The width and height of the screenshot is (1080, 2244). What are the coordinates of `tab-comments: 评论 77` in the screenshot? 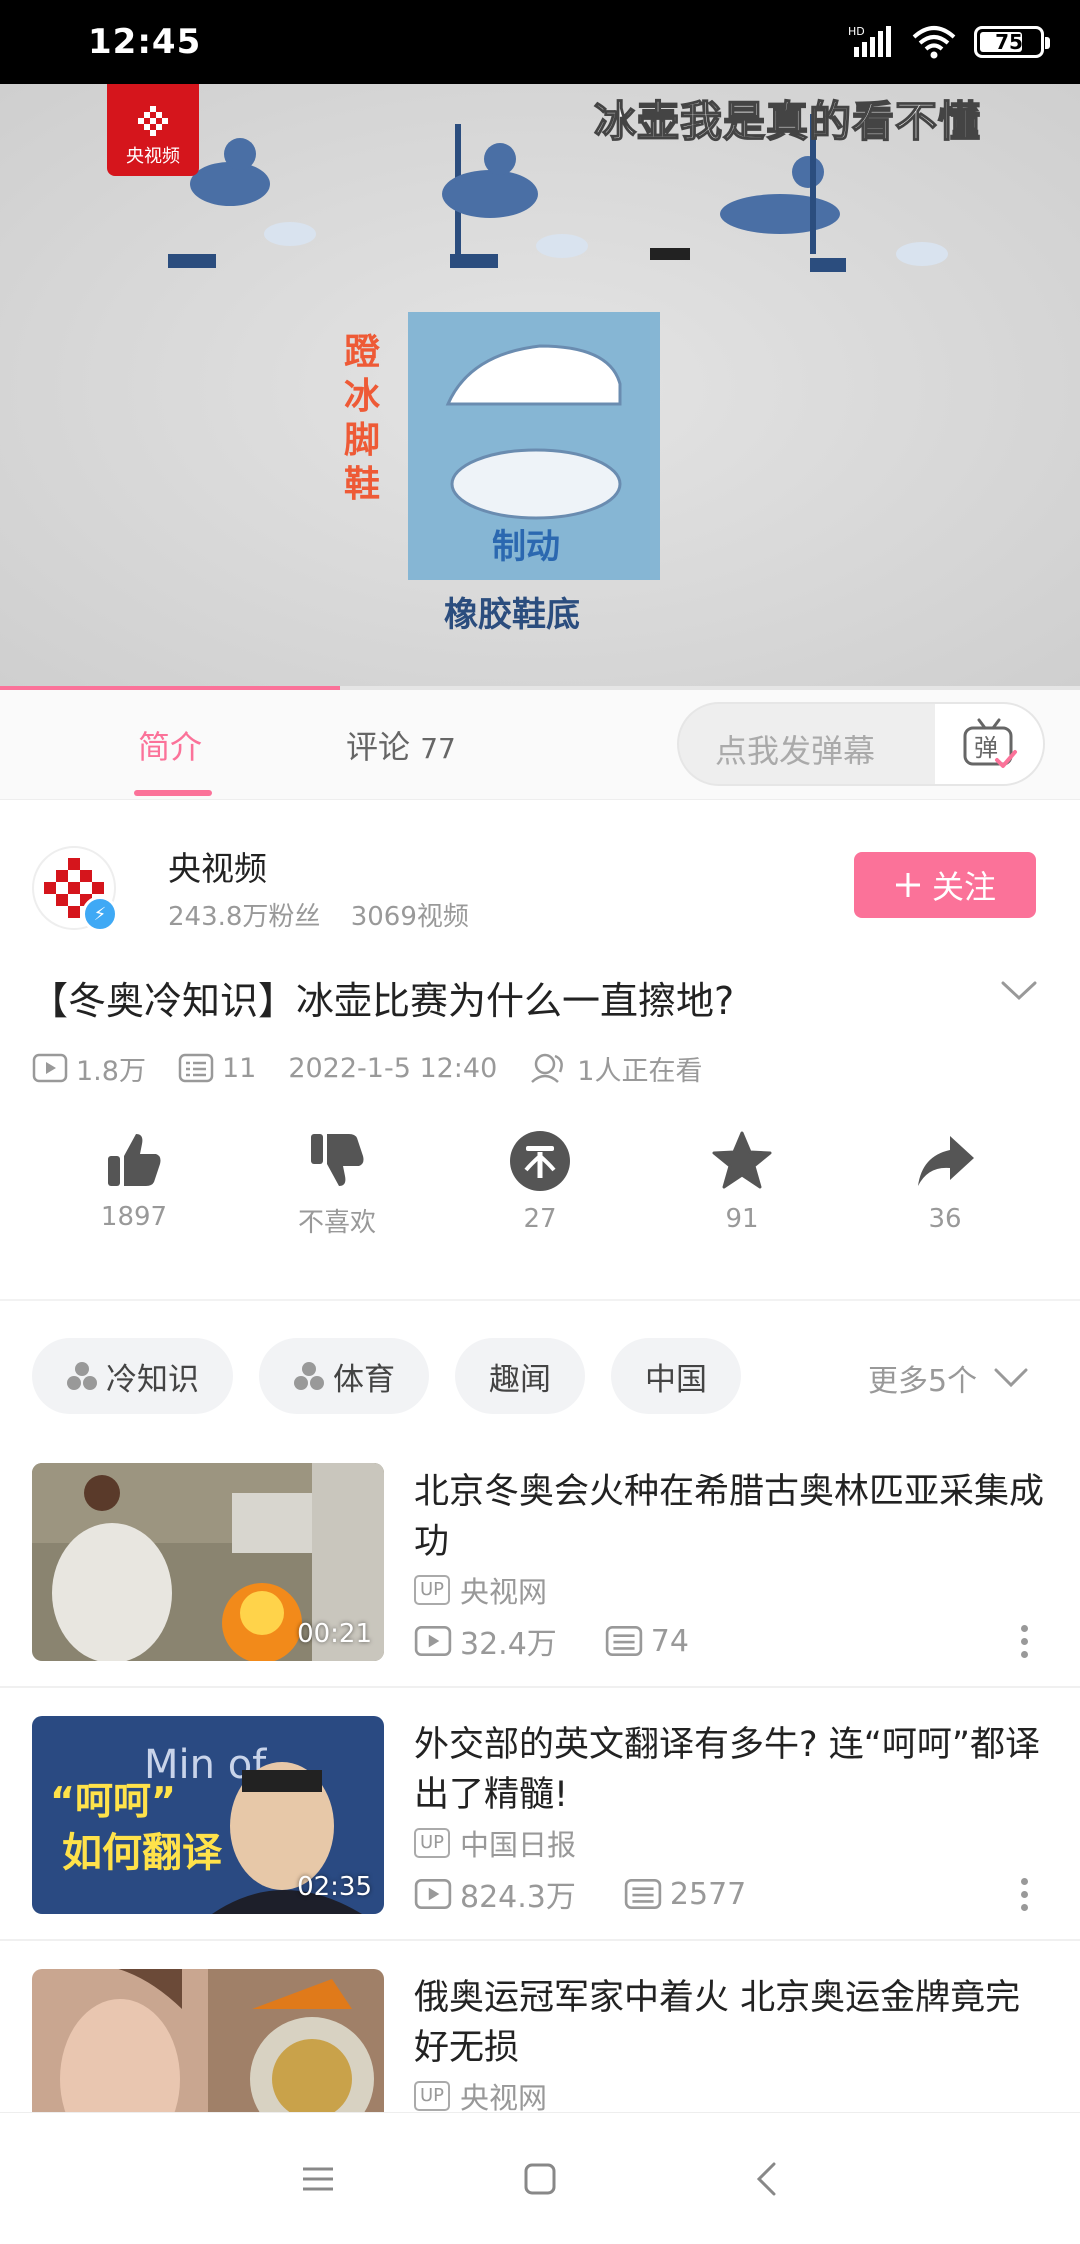 It's located at (401, 745).